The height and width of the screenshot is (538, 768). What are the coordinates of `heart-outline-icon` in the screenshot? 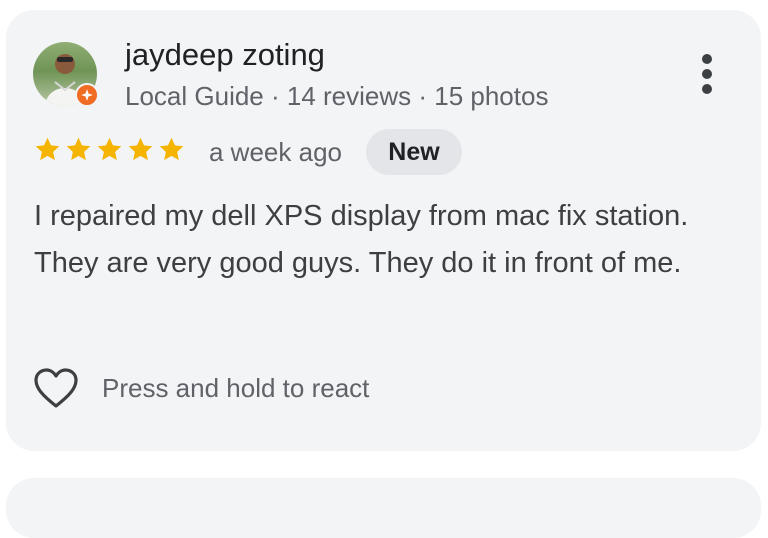 It's located at (56, 388).